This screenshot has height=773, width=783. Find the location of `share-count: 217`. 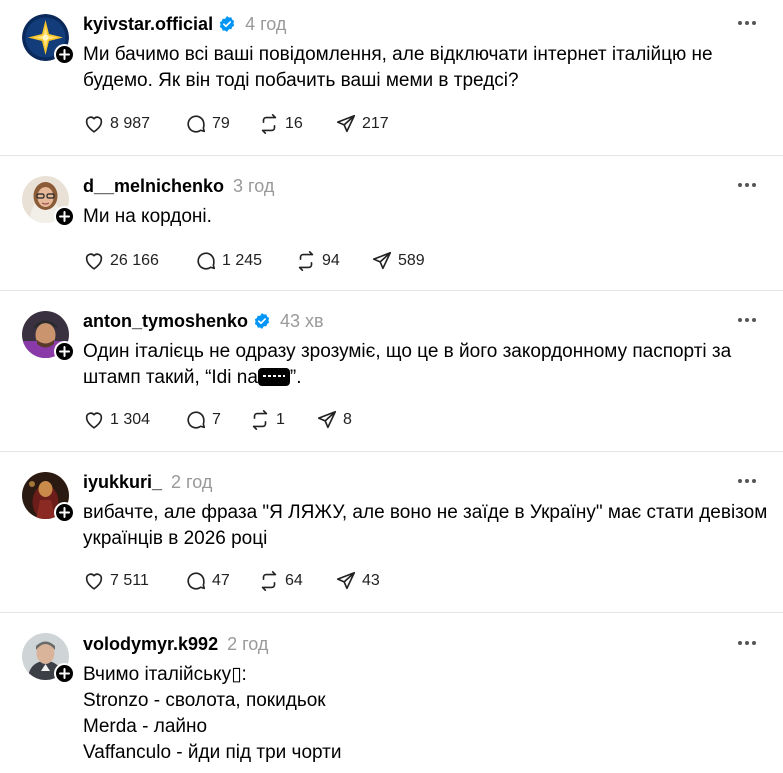

share-count: 217 is located at coordinates (375, 123).